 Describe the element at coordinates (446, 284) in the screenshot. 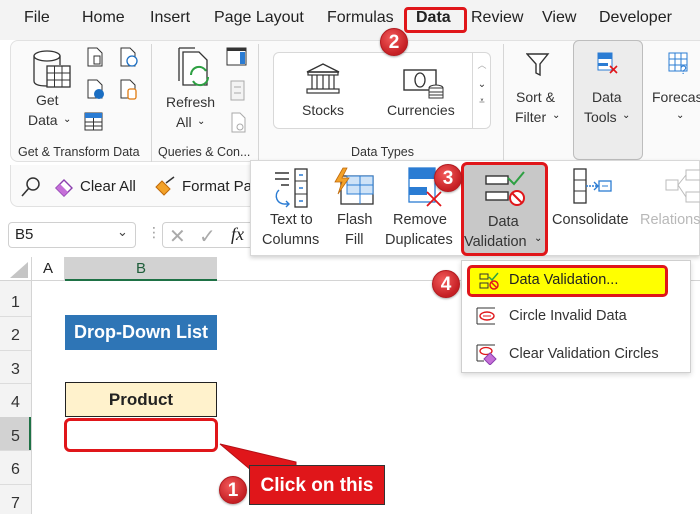

I see `step-badge-4: 4` at that location.